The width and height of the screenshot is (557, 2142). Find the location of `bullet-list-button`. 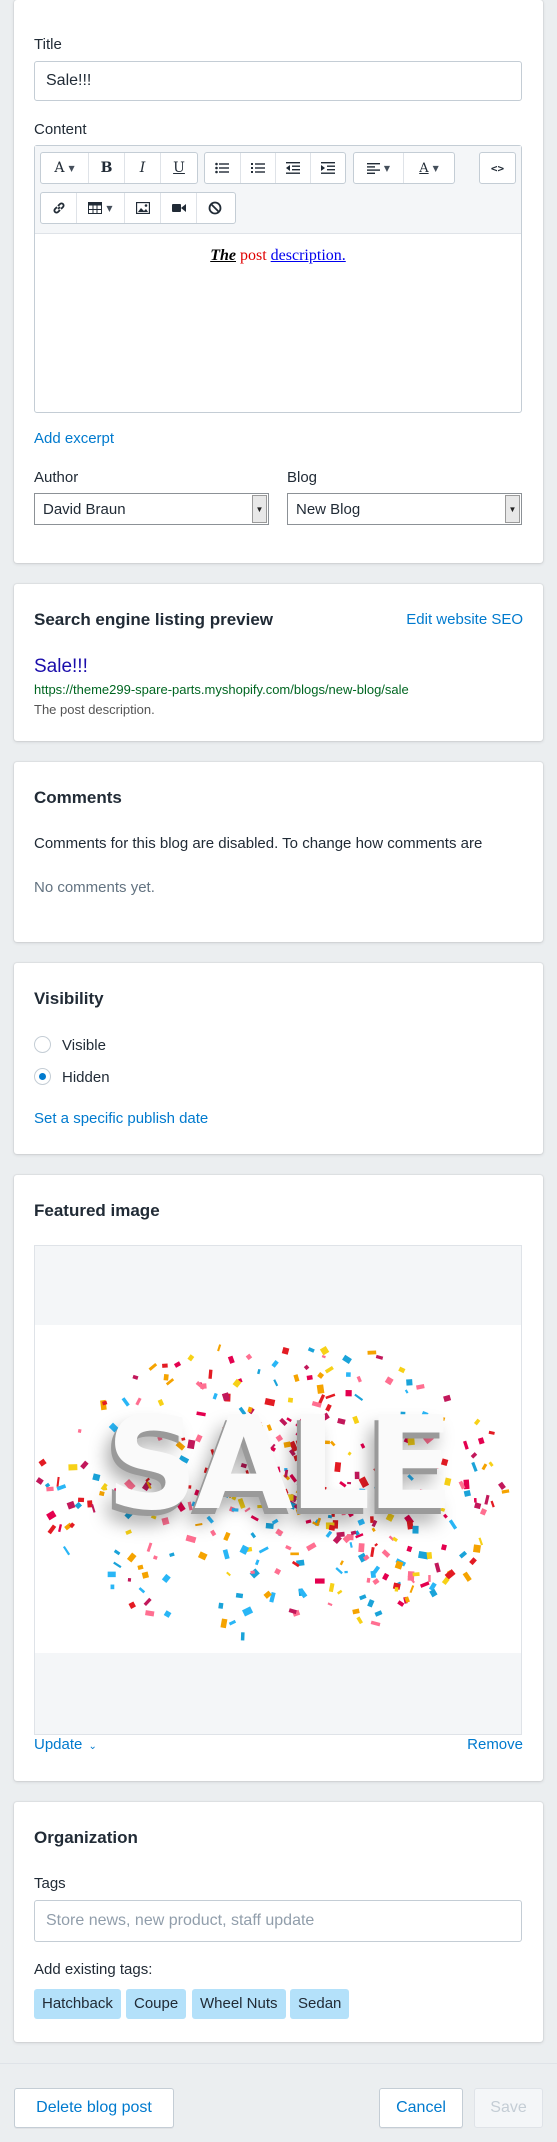

bullet-list-button is located at coordinates (223, 168).